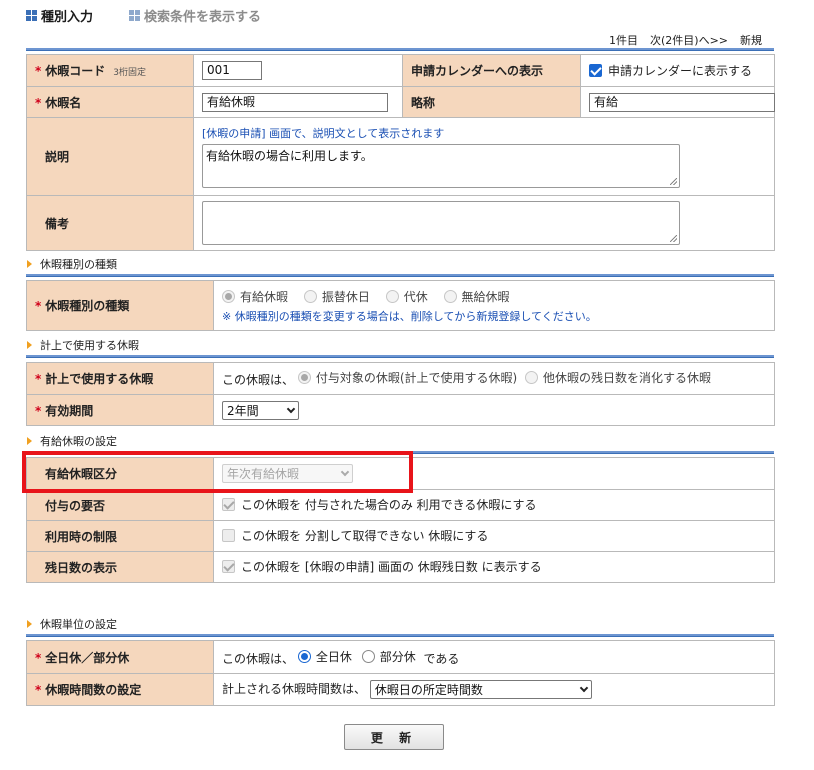  I want to click on accounting-prefix: この休暇は、, so click(258, 380).